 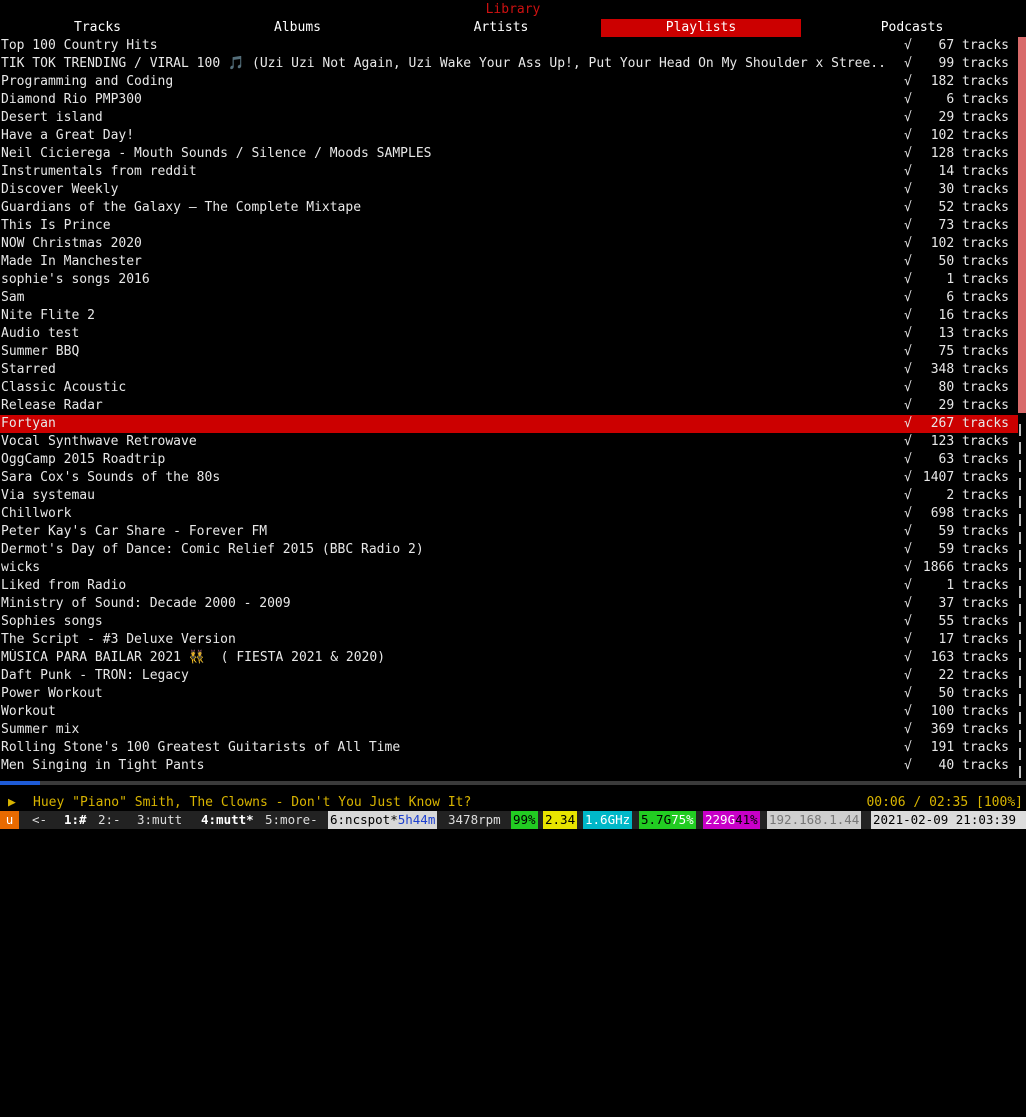 I want to click on playlist-row: Programming and Coding √ 182 tracks, so click(x=509, y=82).